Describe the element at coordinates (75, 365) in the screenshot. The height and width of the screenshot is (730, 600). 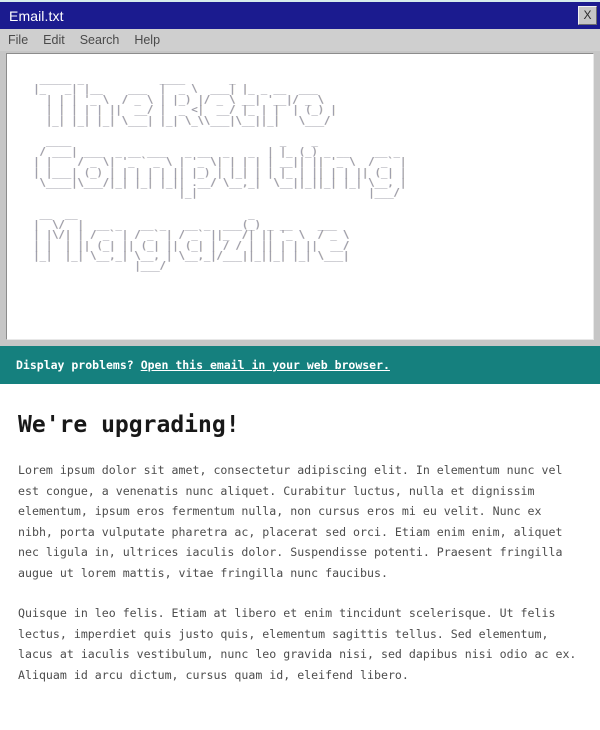
I see `display-problems-label: Display problems?` at that location.